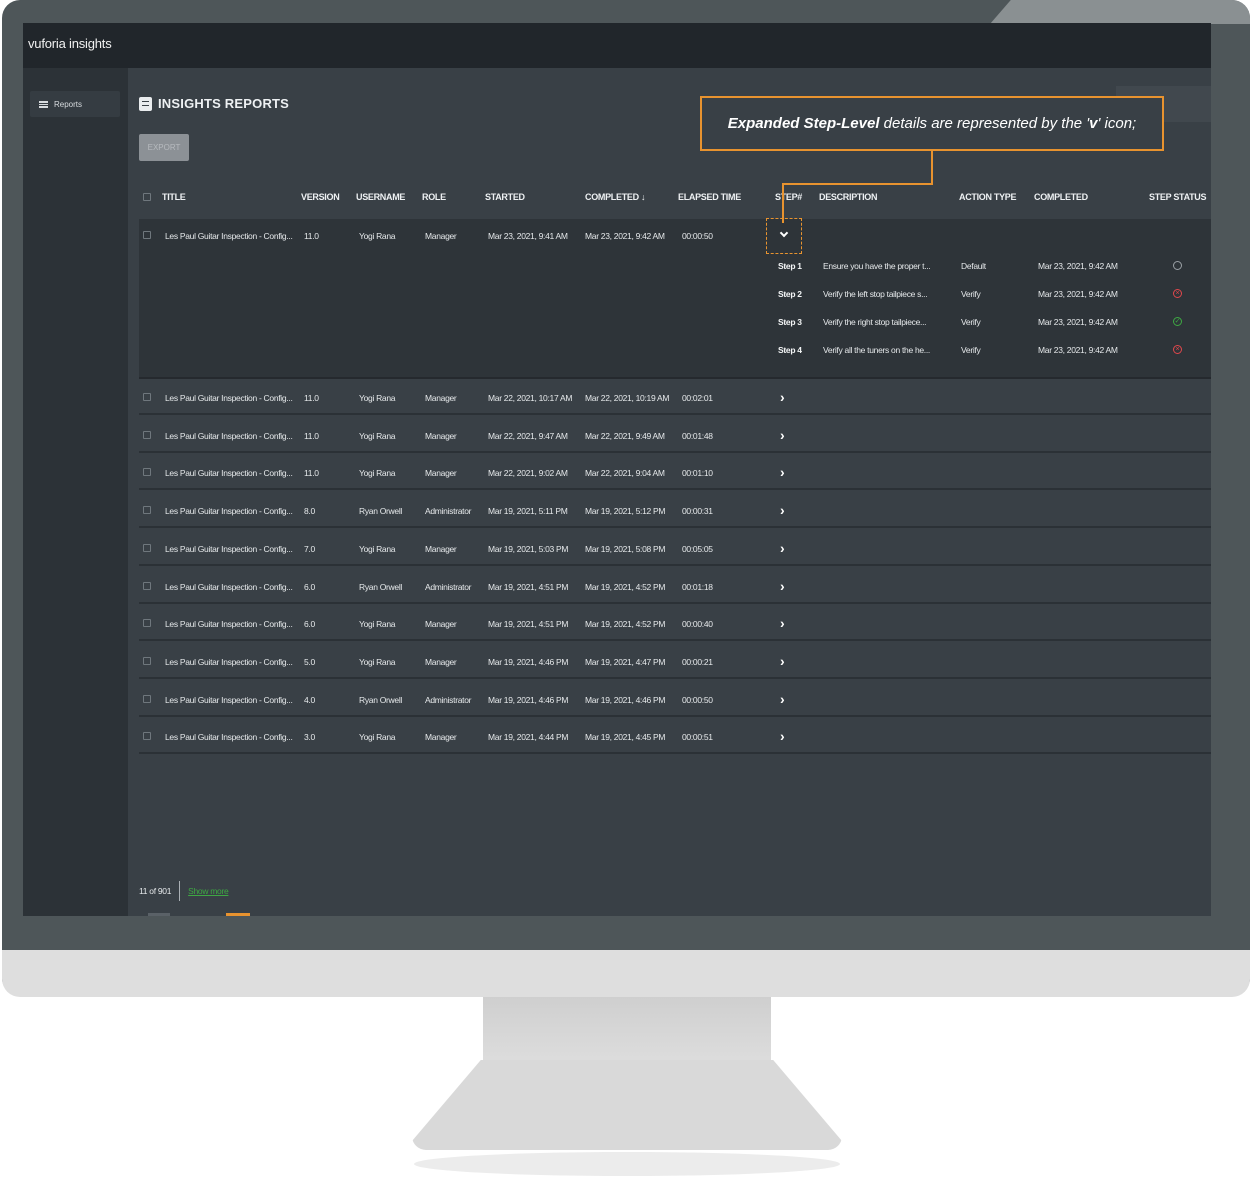  What do you see at coordinates (530, 398) in the screenshot?
I see `cell-started: Mar 22, 2021, 10:17 AM` at bounding box center [530, 398].